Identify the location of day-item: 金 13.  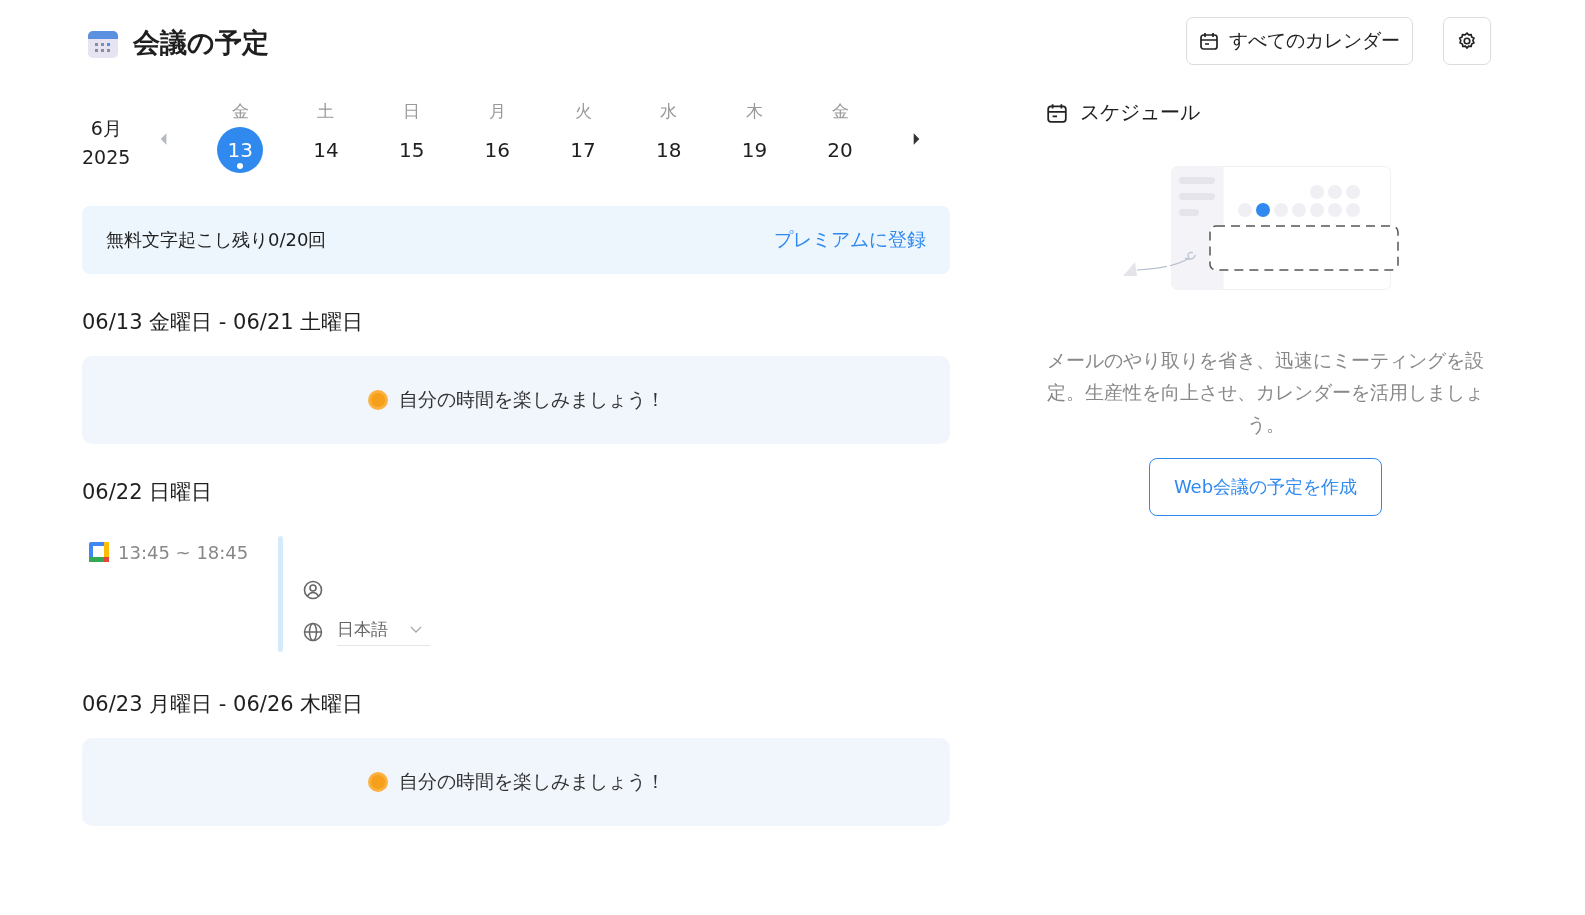
(240, 136).